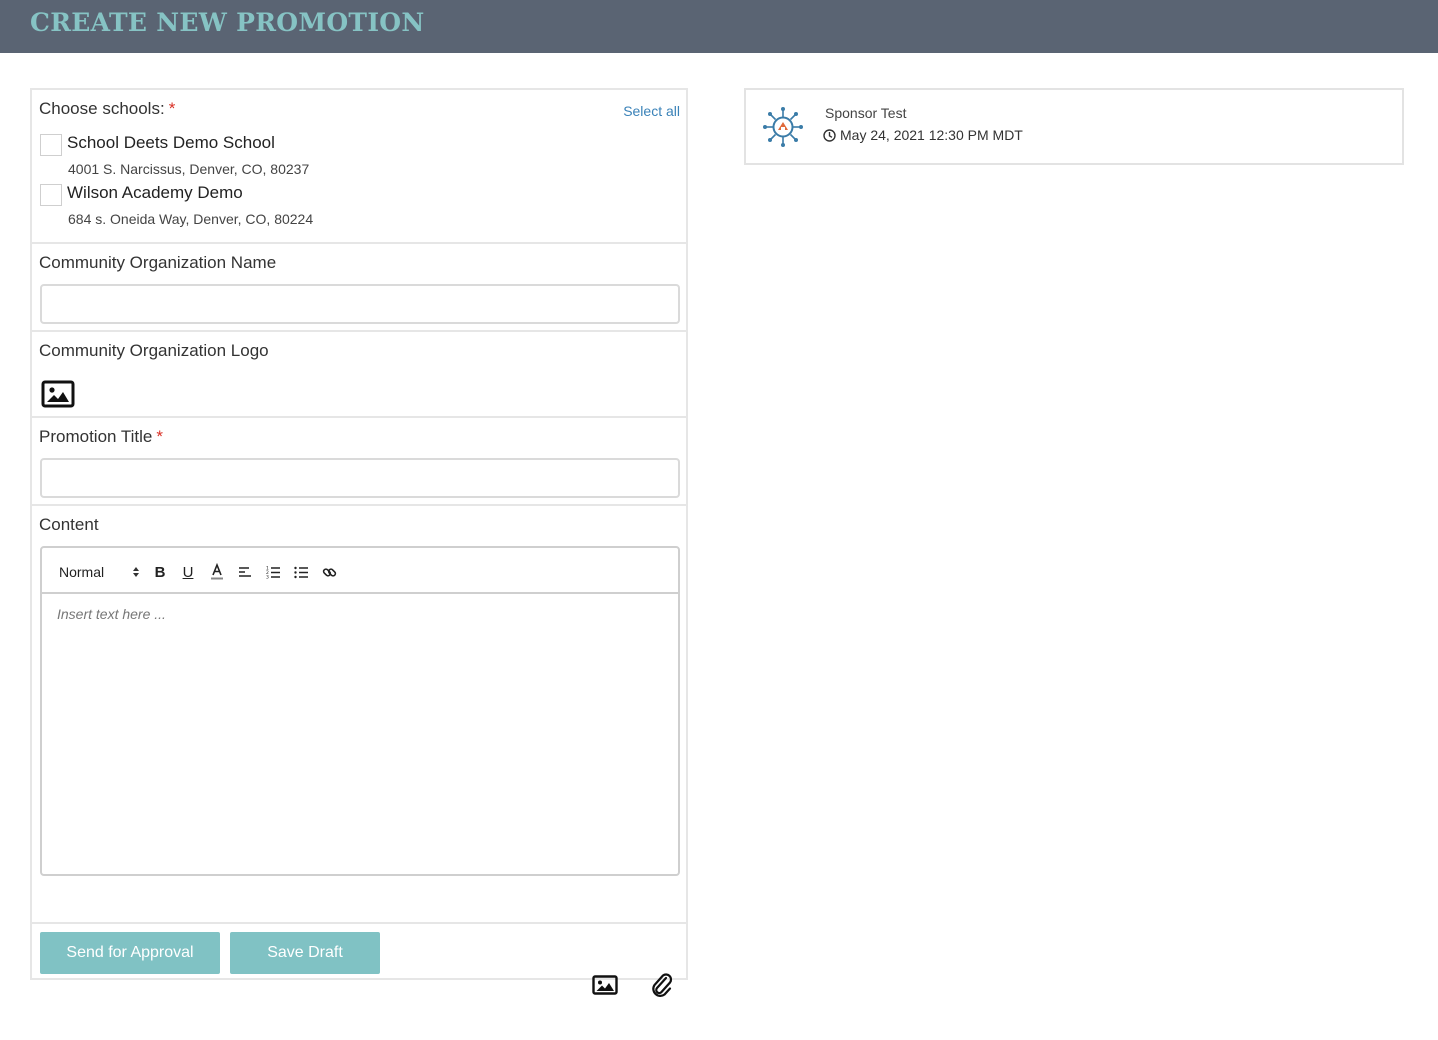  I want to click on org-name-label: Community Organization Name, so click(158, 262).